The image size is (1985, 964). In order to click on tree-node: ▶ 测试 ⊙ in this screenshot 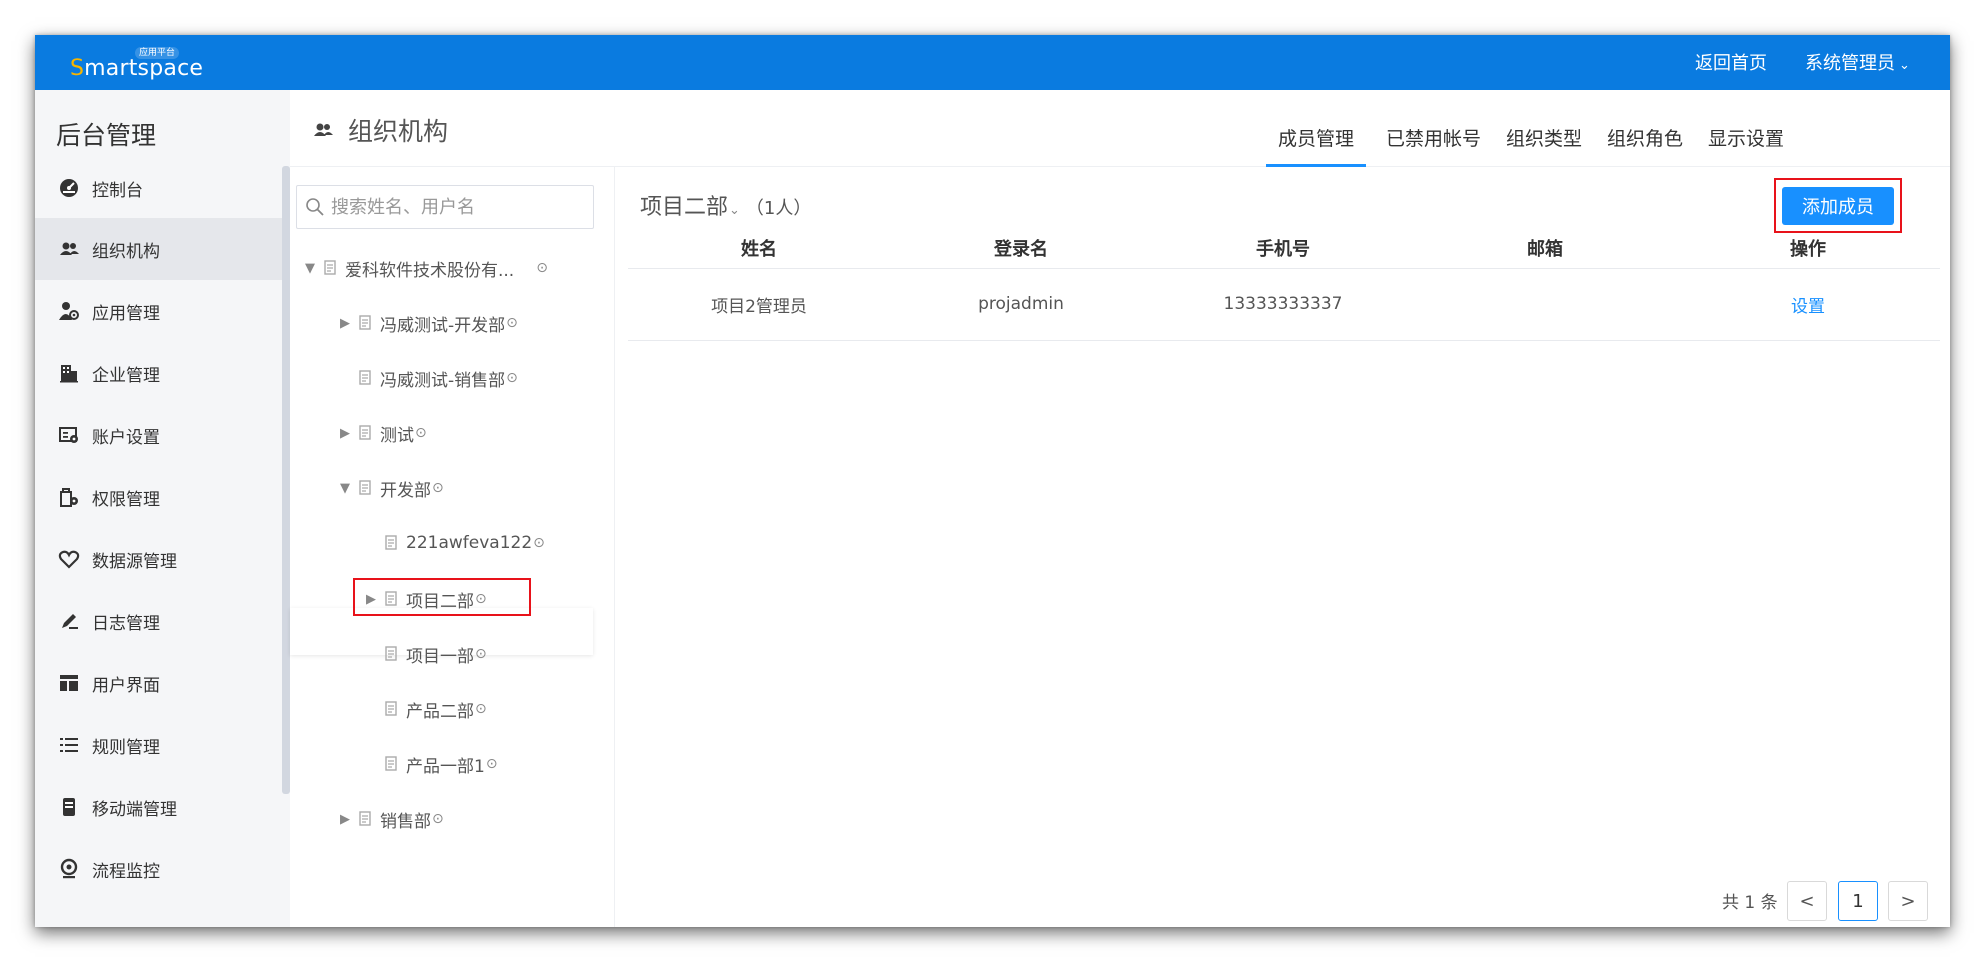, I will do `click(381, 433)`.